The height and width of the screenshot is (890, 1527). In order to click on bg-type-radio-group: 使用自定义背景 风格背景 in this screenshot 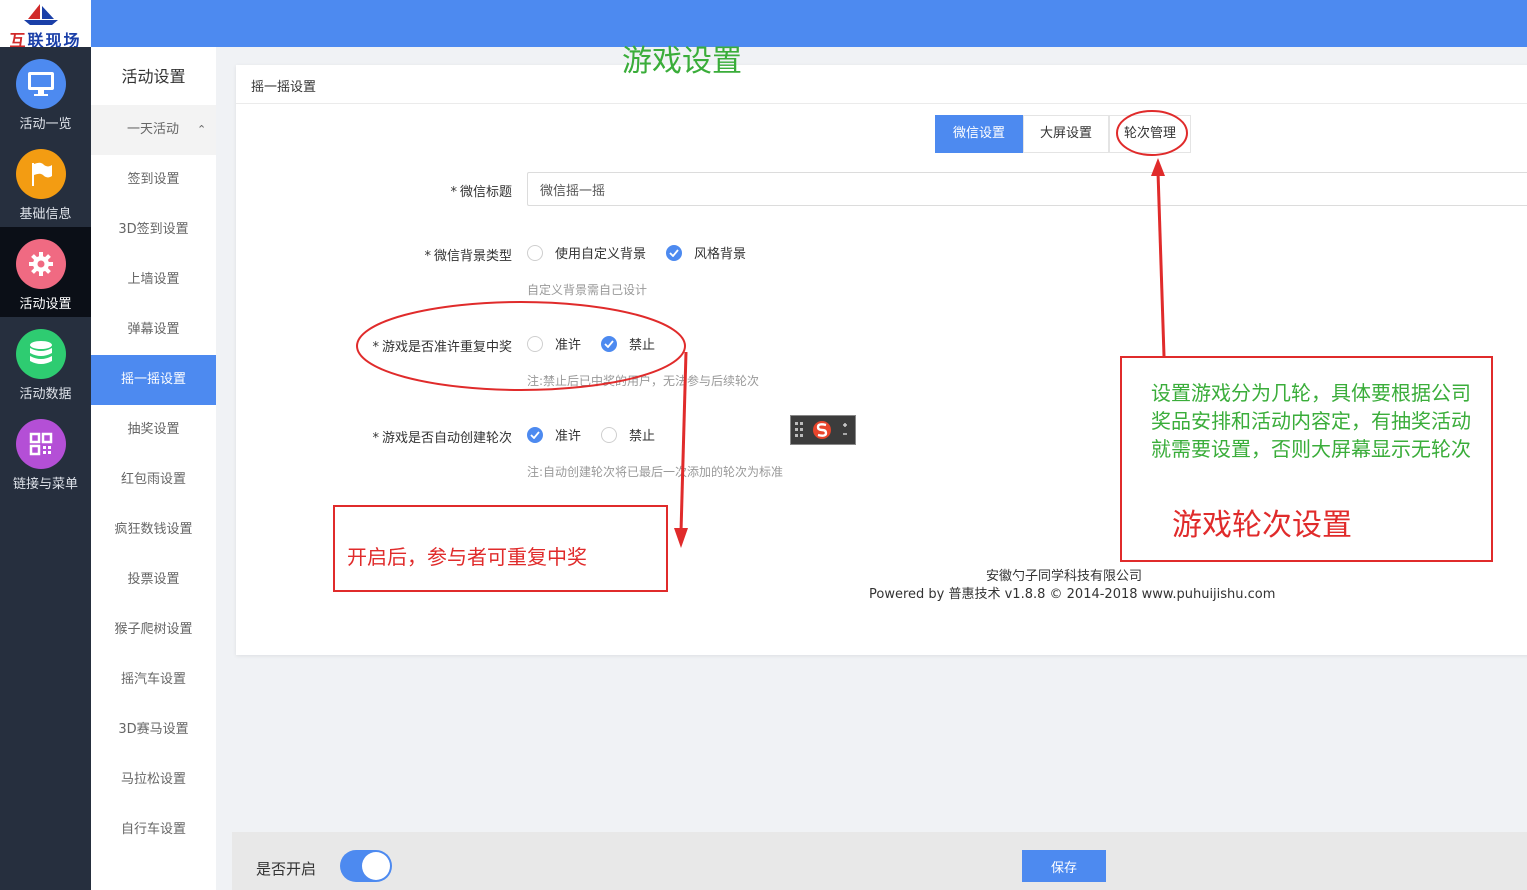, I will do `click(646, 252)`.